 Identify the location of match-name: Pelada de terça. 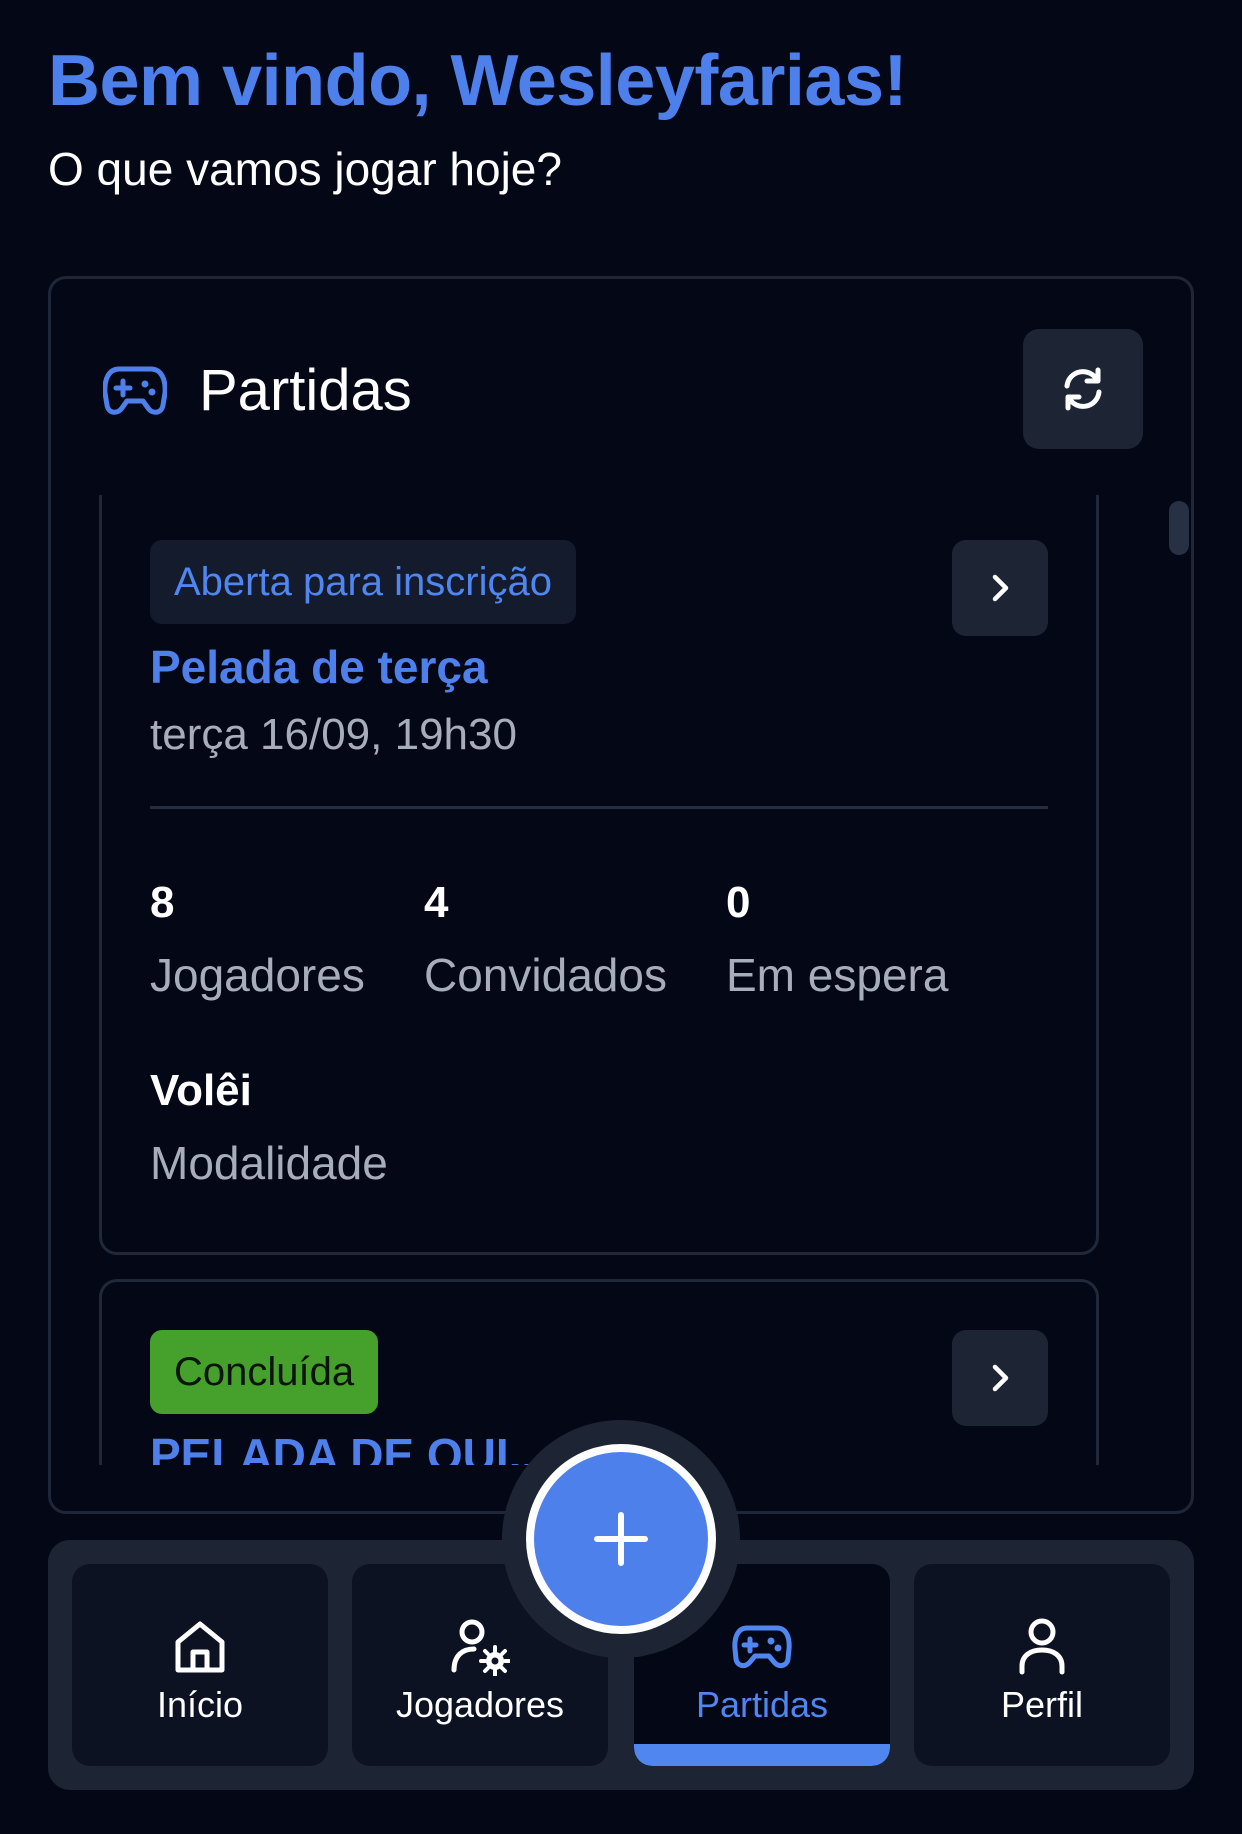
(319, 667).